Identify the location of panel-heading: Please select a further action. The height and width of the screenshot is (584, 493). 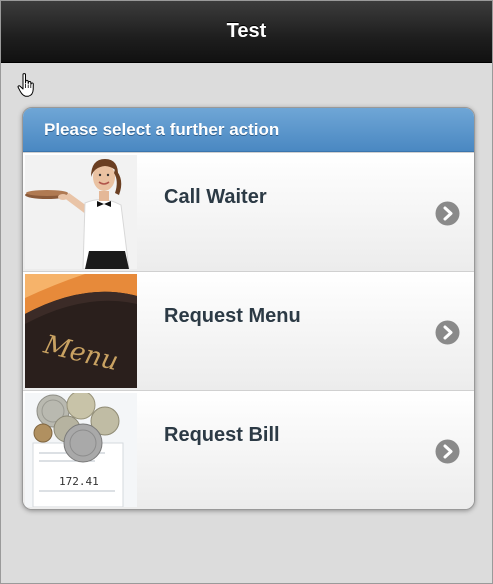
(248, 130).